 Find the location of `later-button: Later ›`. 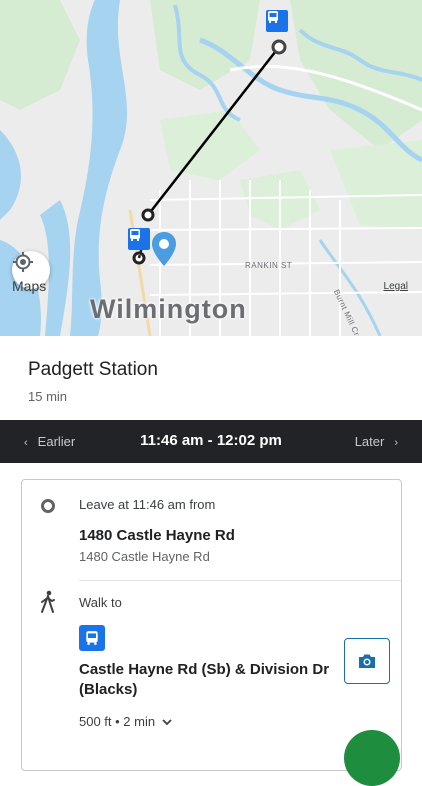

later-button: Later › is located at coordinates (376, 441).